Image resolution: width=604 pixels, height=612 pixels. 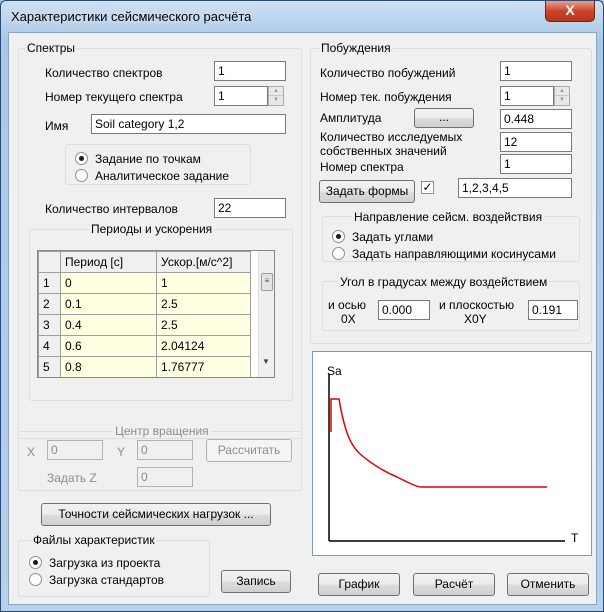 What do you see at coordinates (108, 325) in the screenshot?
I see `period-cell: 0.4` at bounding box center [108, 325].